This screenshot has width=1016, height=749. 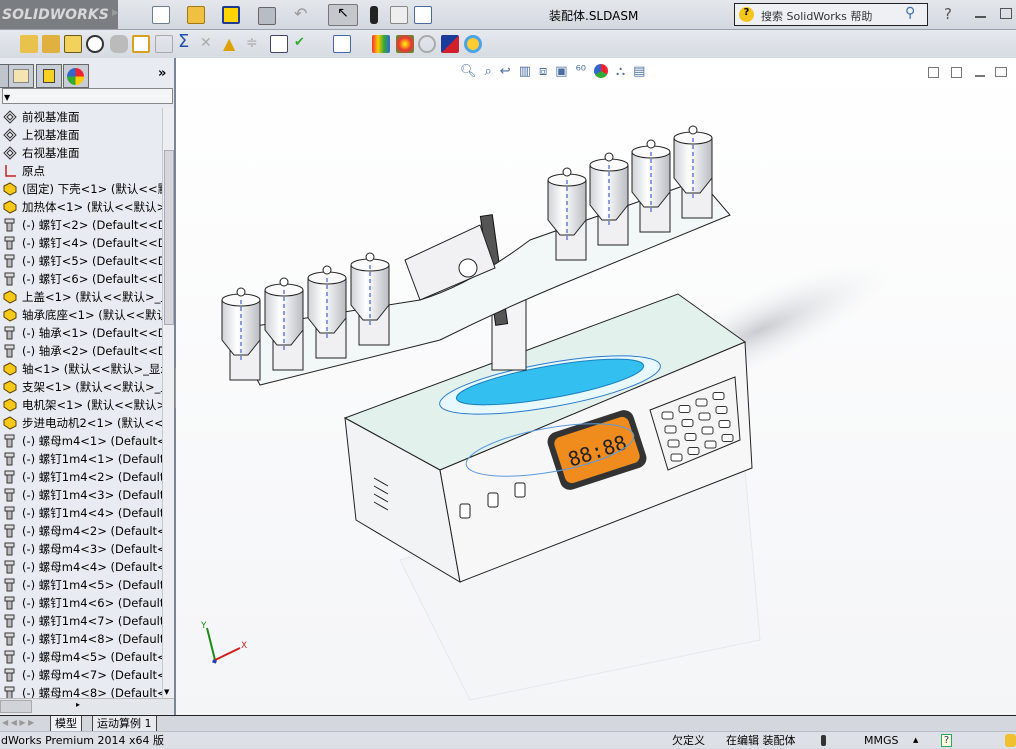 I want to click on tree-item: 前视基准面, so click(x=81, y=117).